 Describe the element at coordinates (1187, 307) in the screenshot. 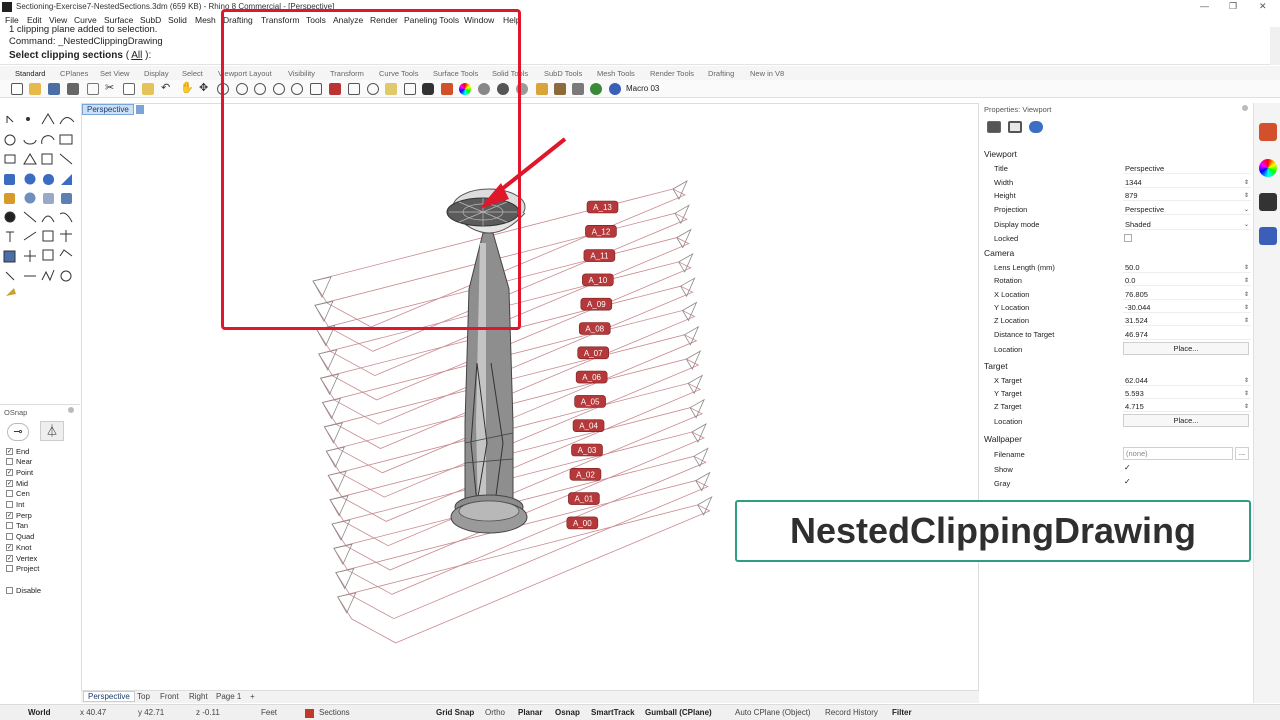

I see `y-location-field: -30.044 ⇕` at that location.